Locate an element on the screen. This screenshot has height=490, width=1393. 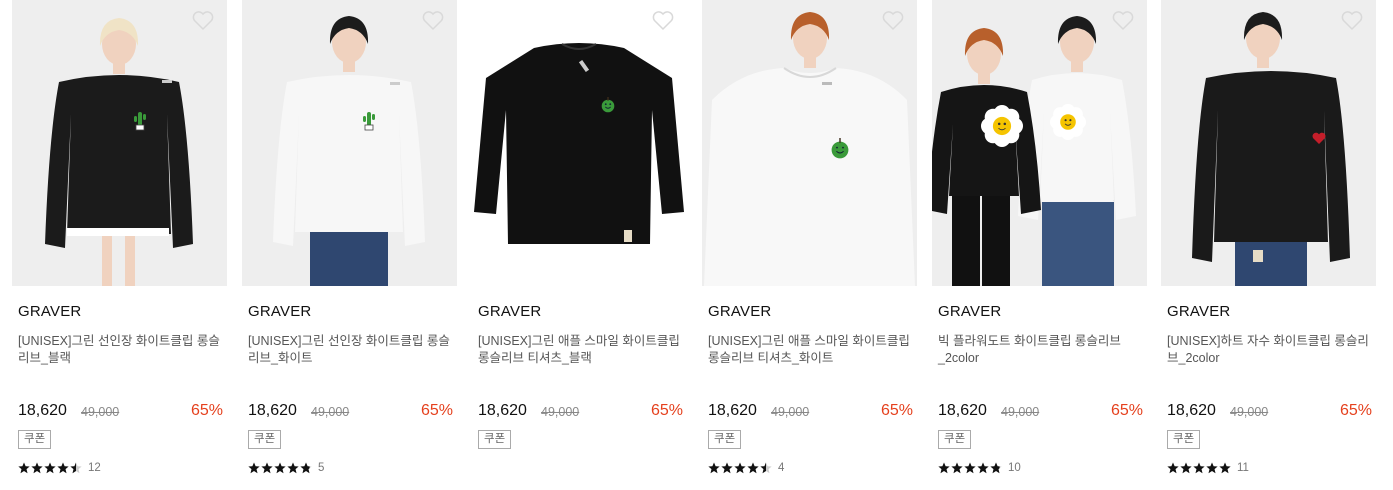
rating: 10 is located at coordinates (979, 468).